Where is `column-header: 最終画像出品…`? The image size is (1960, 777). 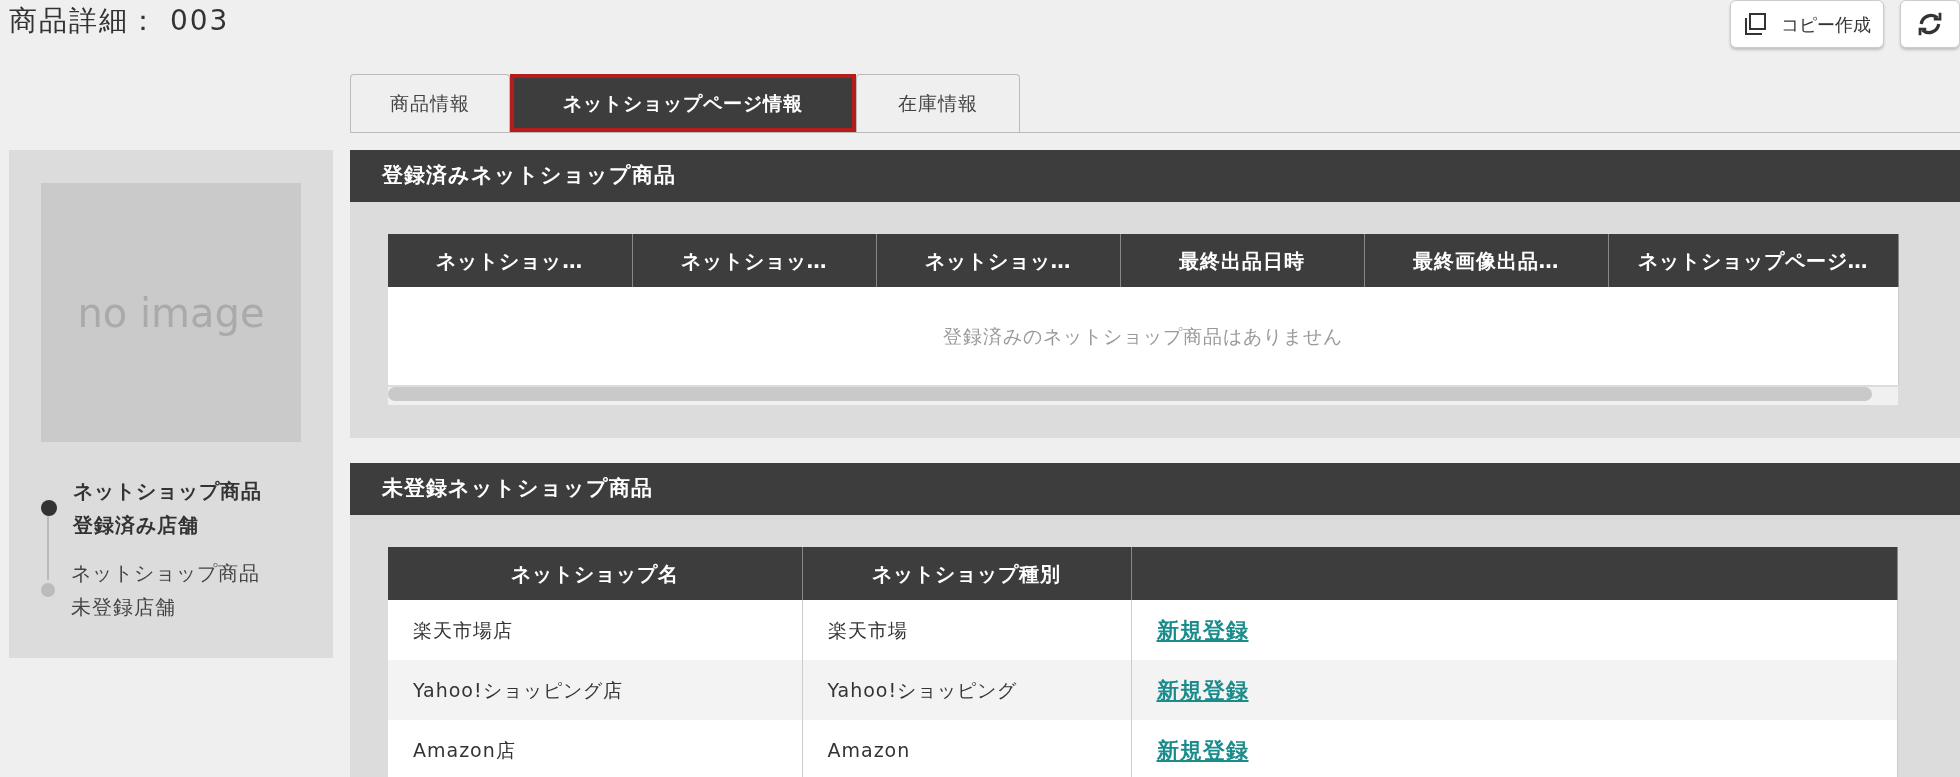 column-header: 最終画像出品… is located at coordinates (1486, 260).